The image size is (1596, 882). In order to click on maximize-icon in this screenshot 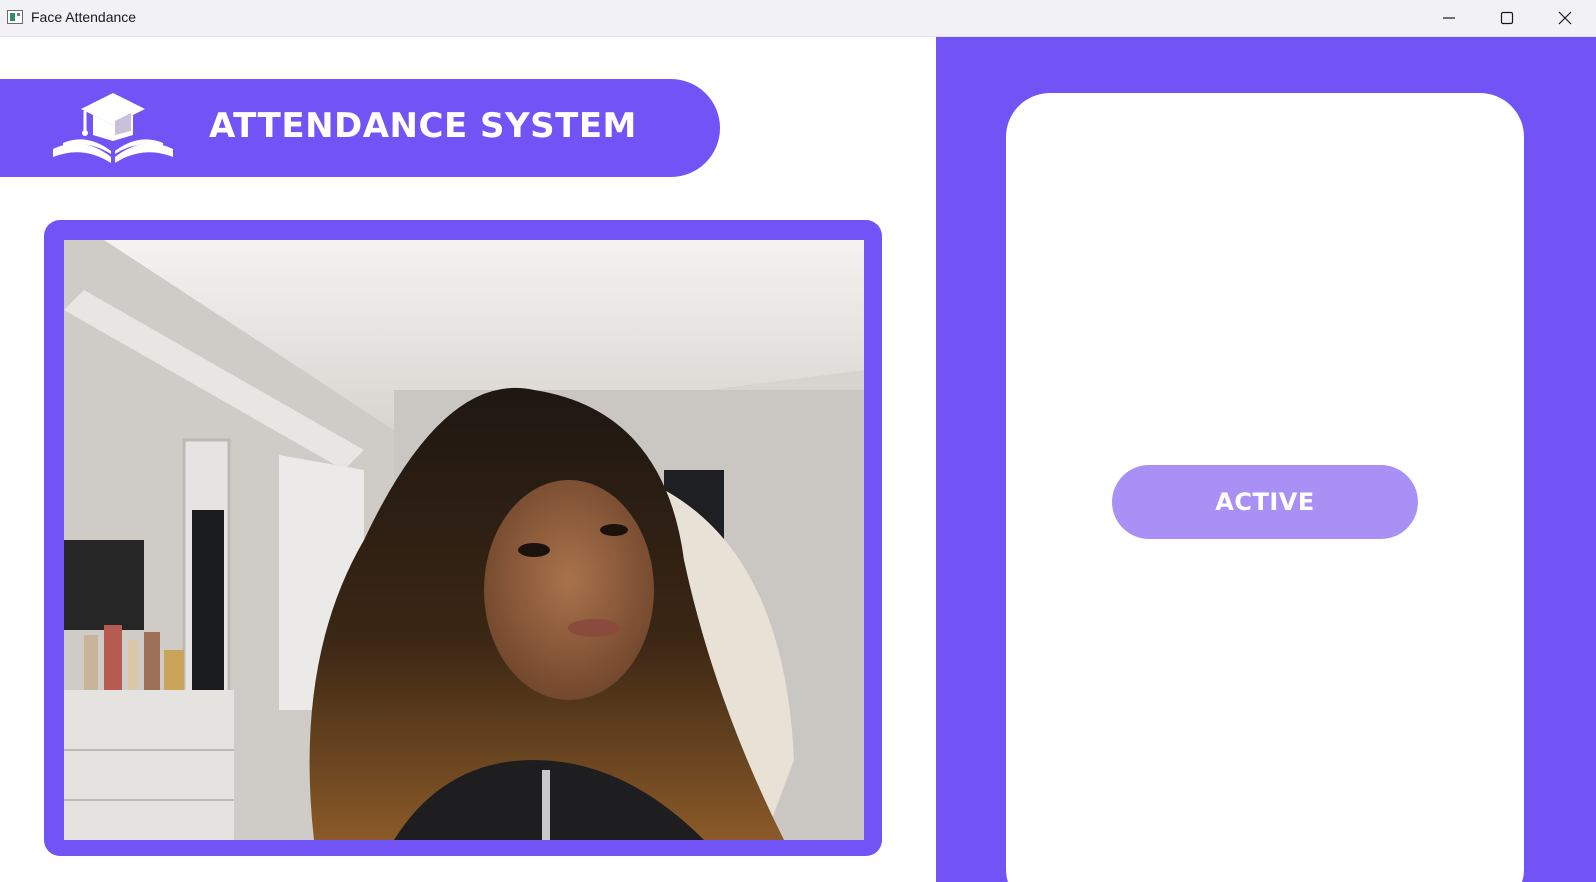, I will do `click(1507, 18)`.